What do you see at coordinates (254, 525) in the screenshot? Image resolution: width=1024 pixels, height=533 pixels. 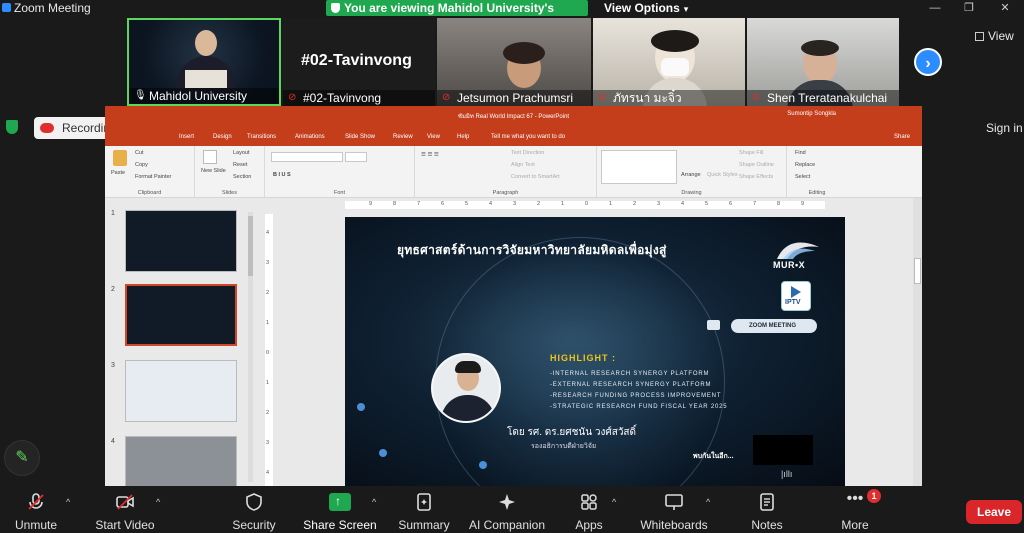 I see `security-label: Security` at bounding box center [254, 525].